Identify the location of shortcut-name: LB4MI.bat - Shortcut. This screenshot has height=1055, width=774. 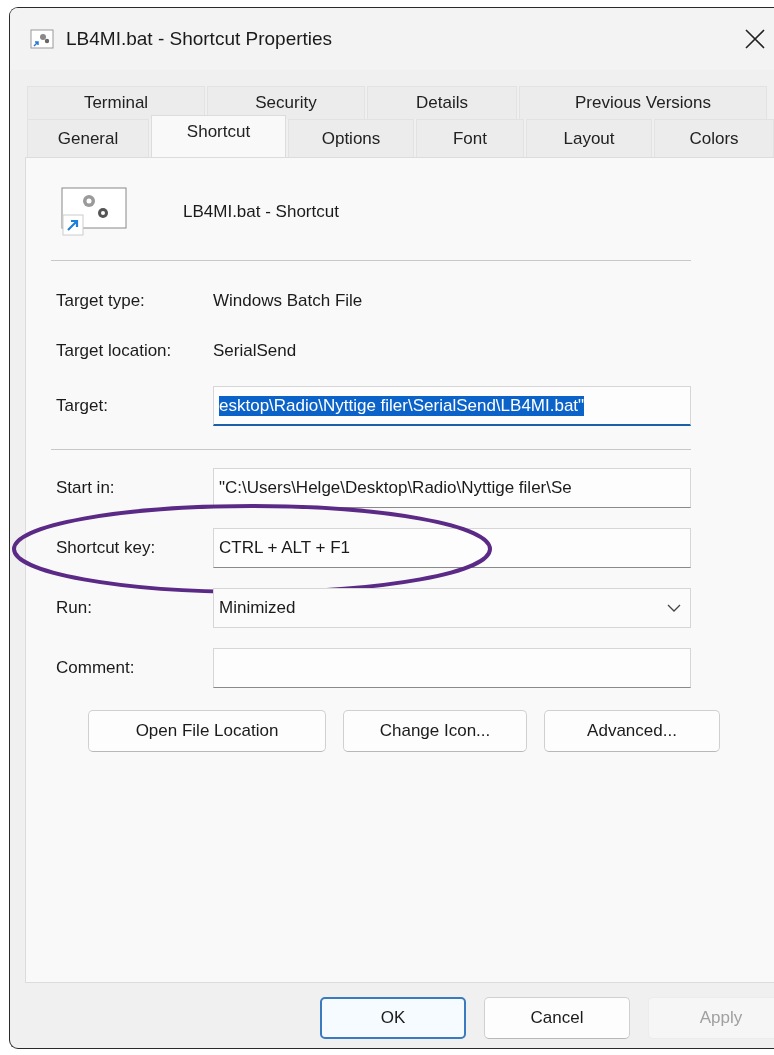
(261, 212).